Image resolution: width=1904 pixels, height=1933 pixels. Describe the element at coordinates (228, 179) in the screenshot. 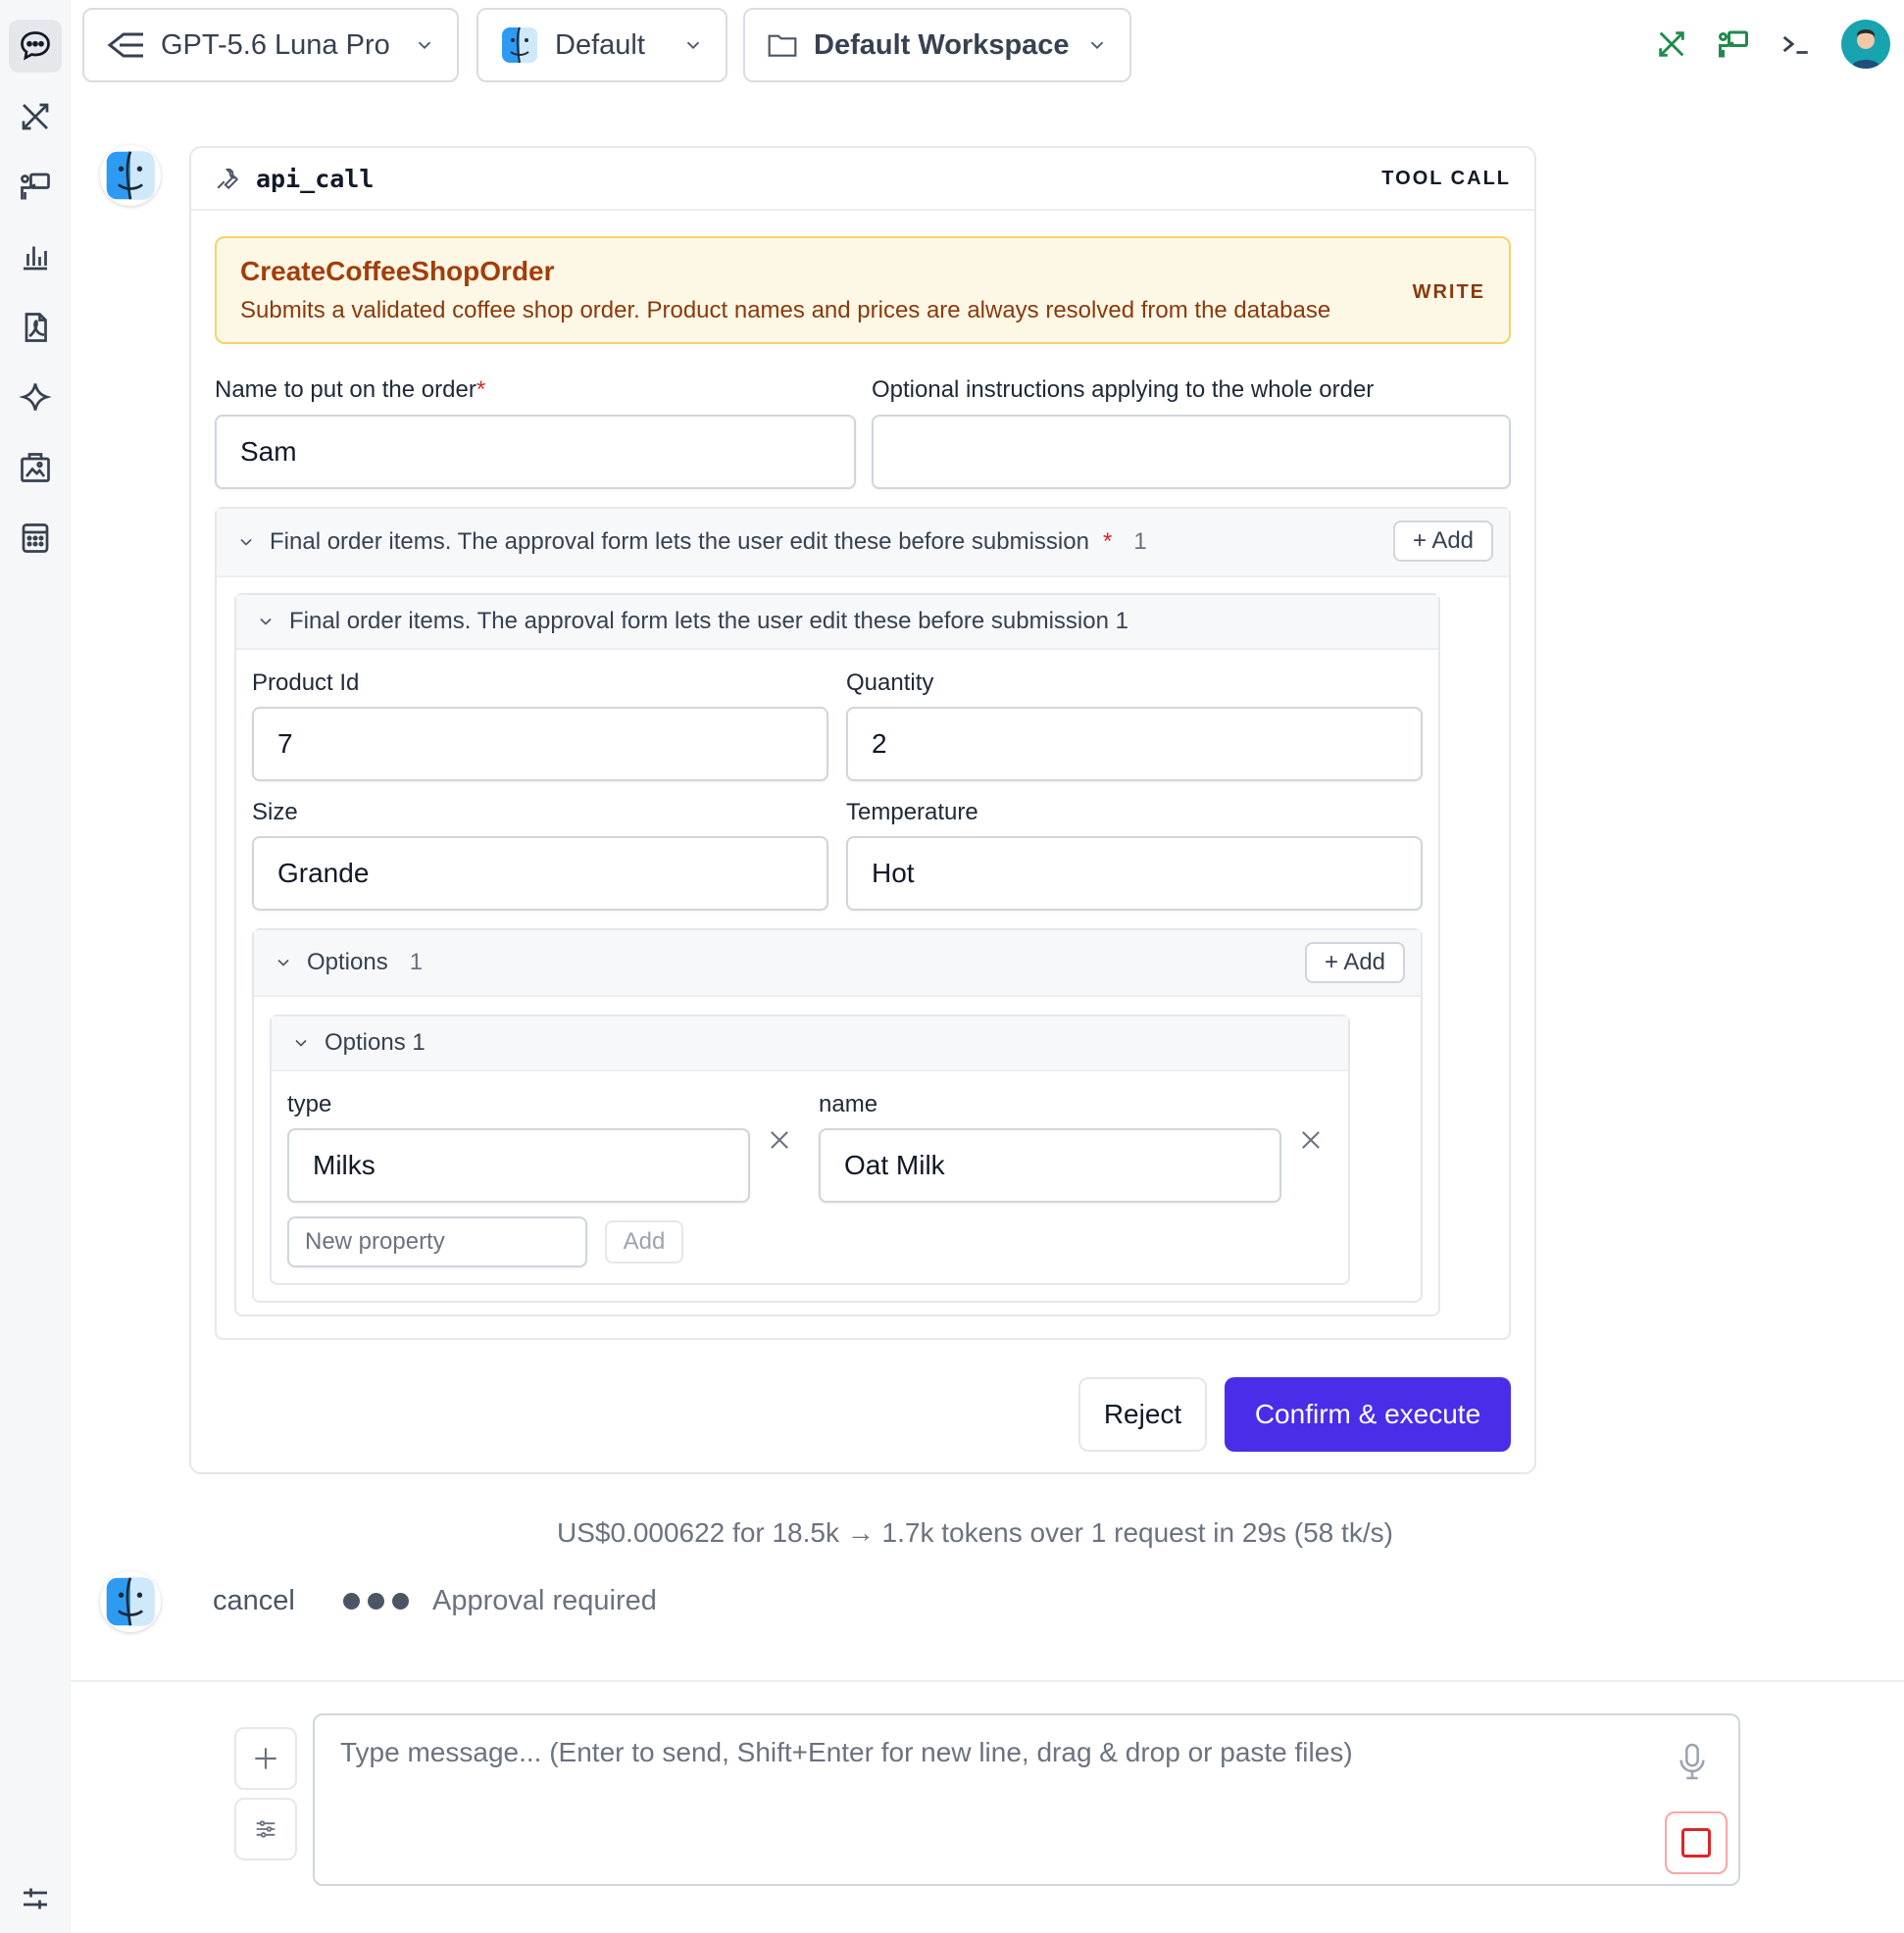

I see `wrench-icon` at that location.